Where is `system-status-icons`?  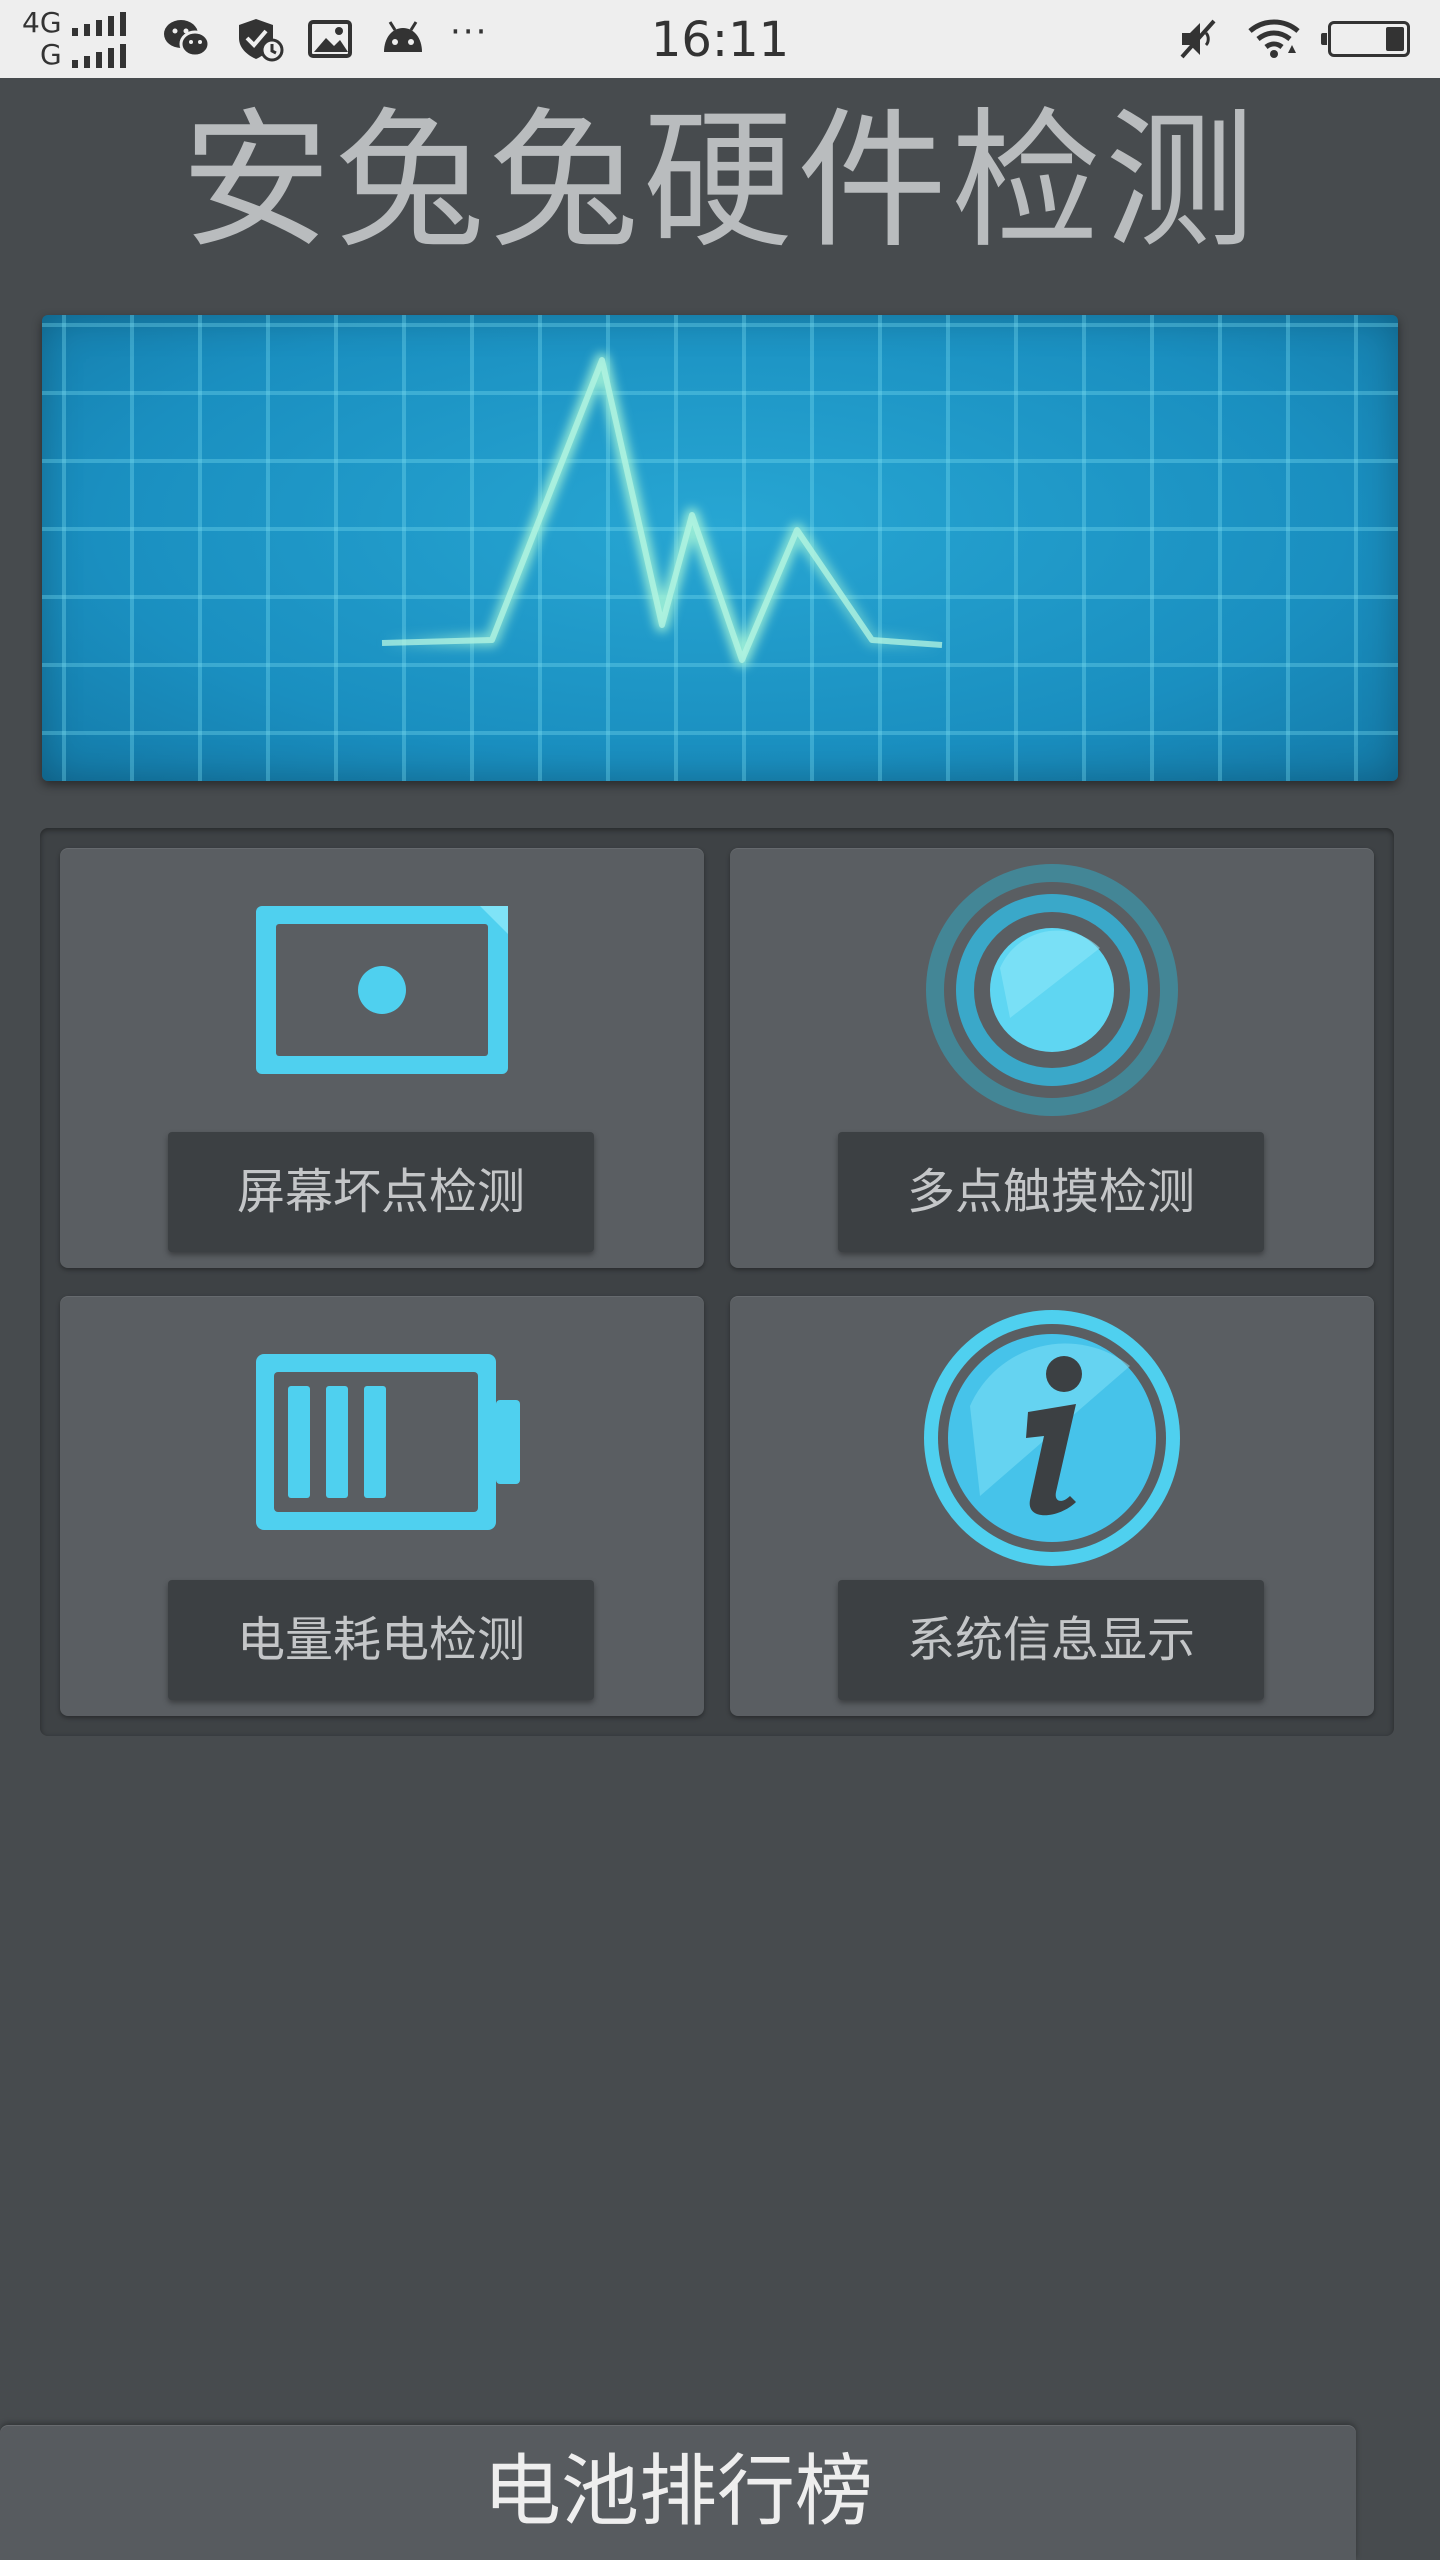 system-status-icons is located at coordinates (1293, 39).